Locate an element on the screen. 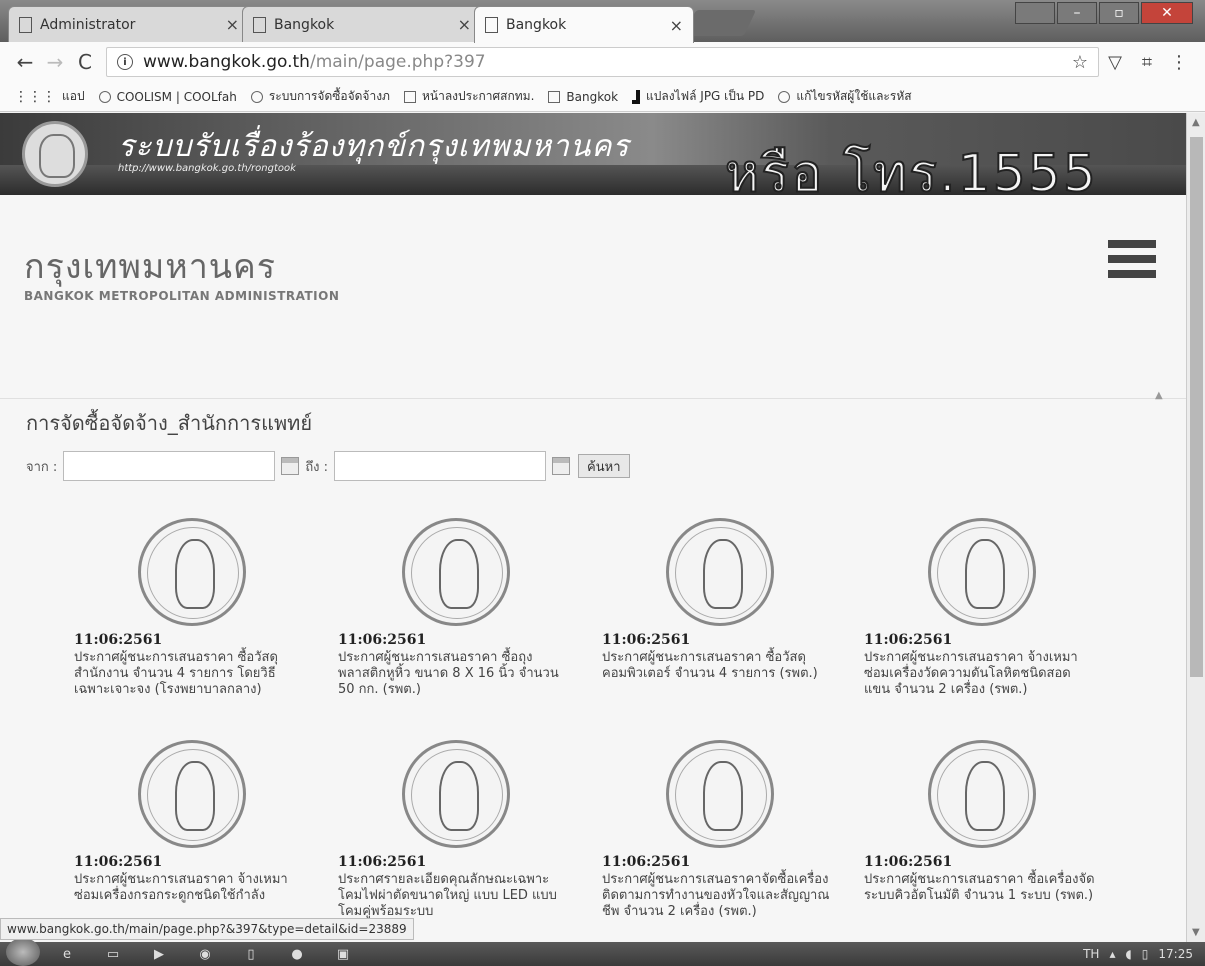 This screenshot has width=1205, height=966. logo-english: BANGKOK METROPOLITAN ADMINISTRATION is located at coordinates (182, 296).